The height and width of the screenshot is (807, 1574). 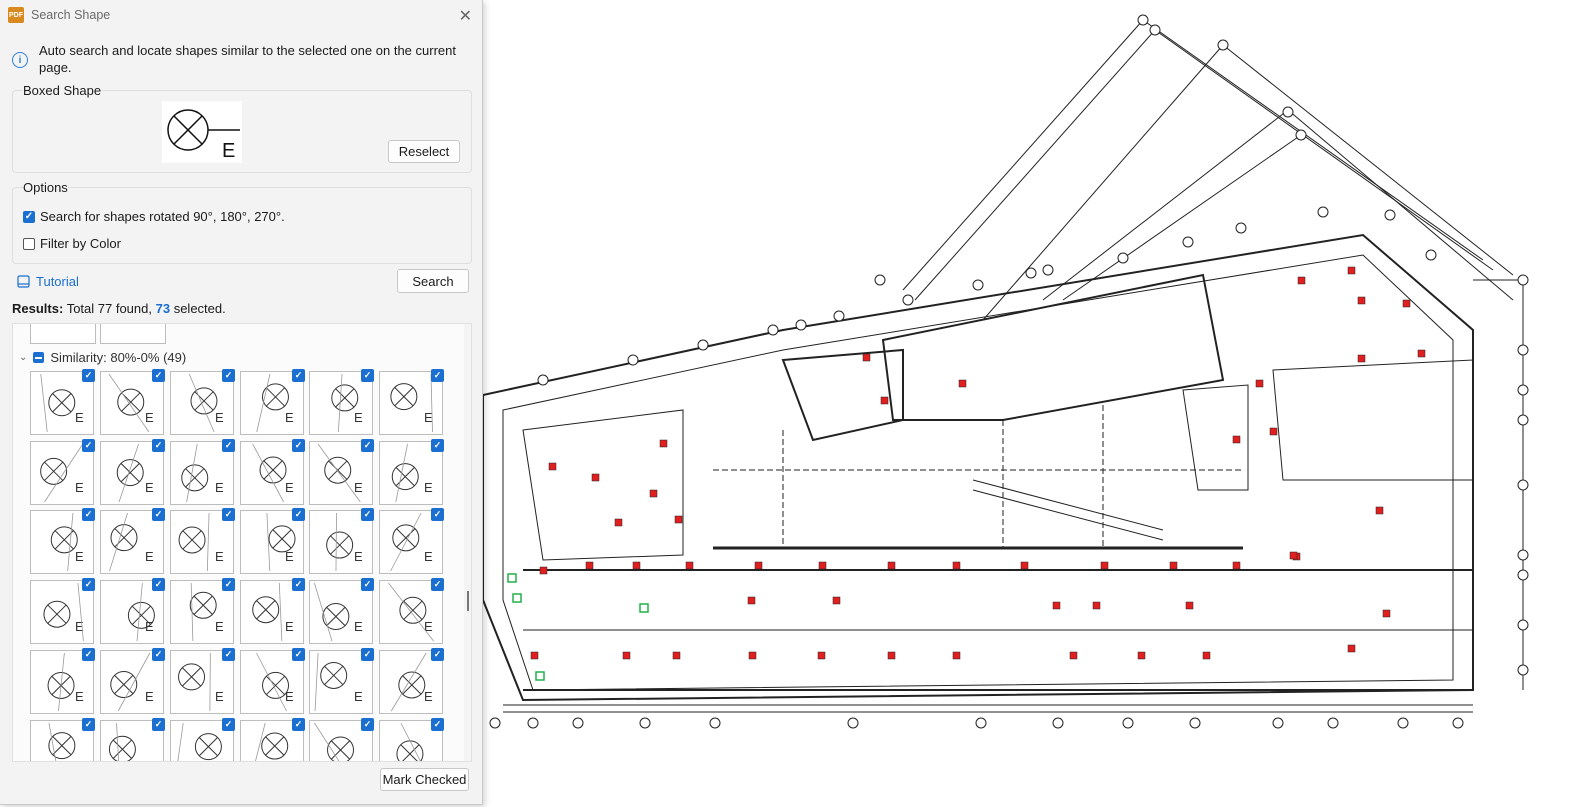 What do you see at coordinates (424, 779) in the screenshot?
I see `mark-checked-button: Mark Checked` at bounding box center [424, 779].